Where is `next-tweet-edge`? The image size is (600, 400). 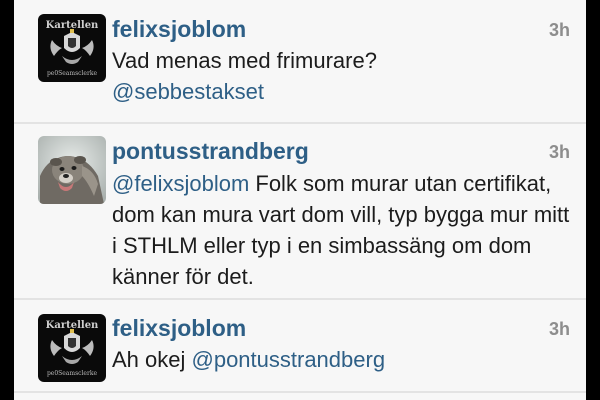
next-tweet-edge is located at coordinates (300, 396).